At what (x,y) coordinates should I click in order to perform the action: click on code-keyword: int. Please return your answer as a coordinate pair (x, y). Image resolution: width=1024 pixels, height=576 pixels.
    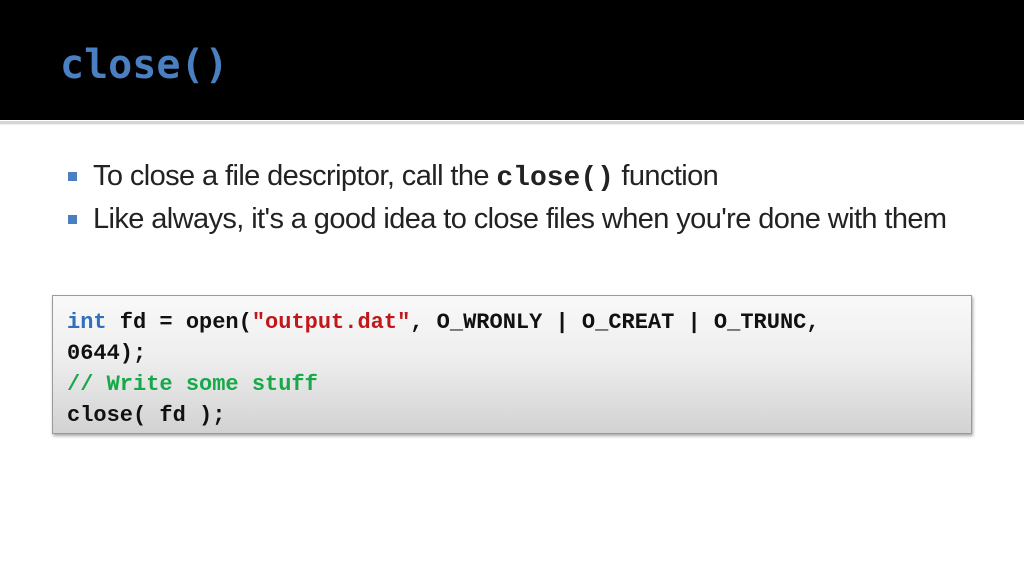
    Looking at the image, I should click on (87, 322).